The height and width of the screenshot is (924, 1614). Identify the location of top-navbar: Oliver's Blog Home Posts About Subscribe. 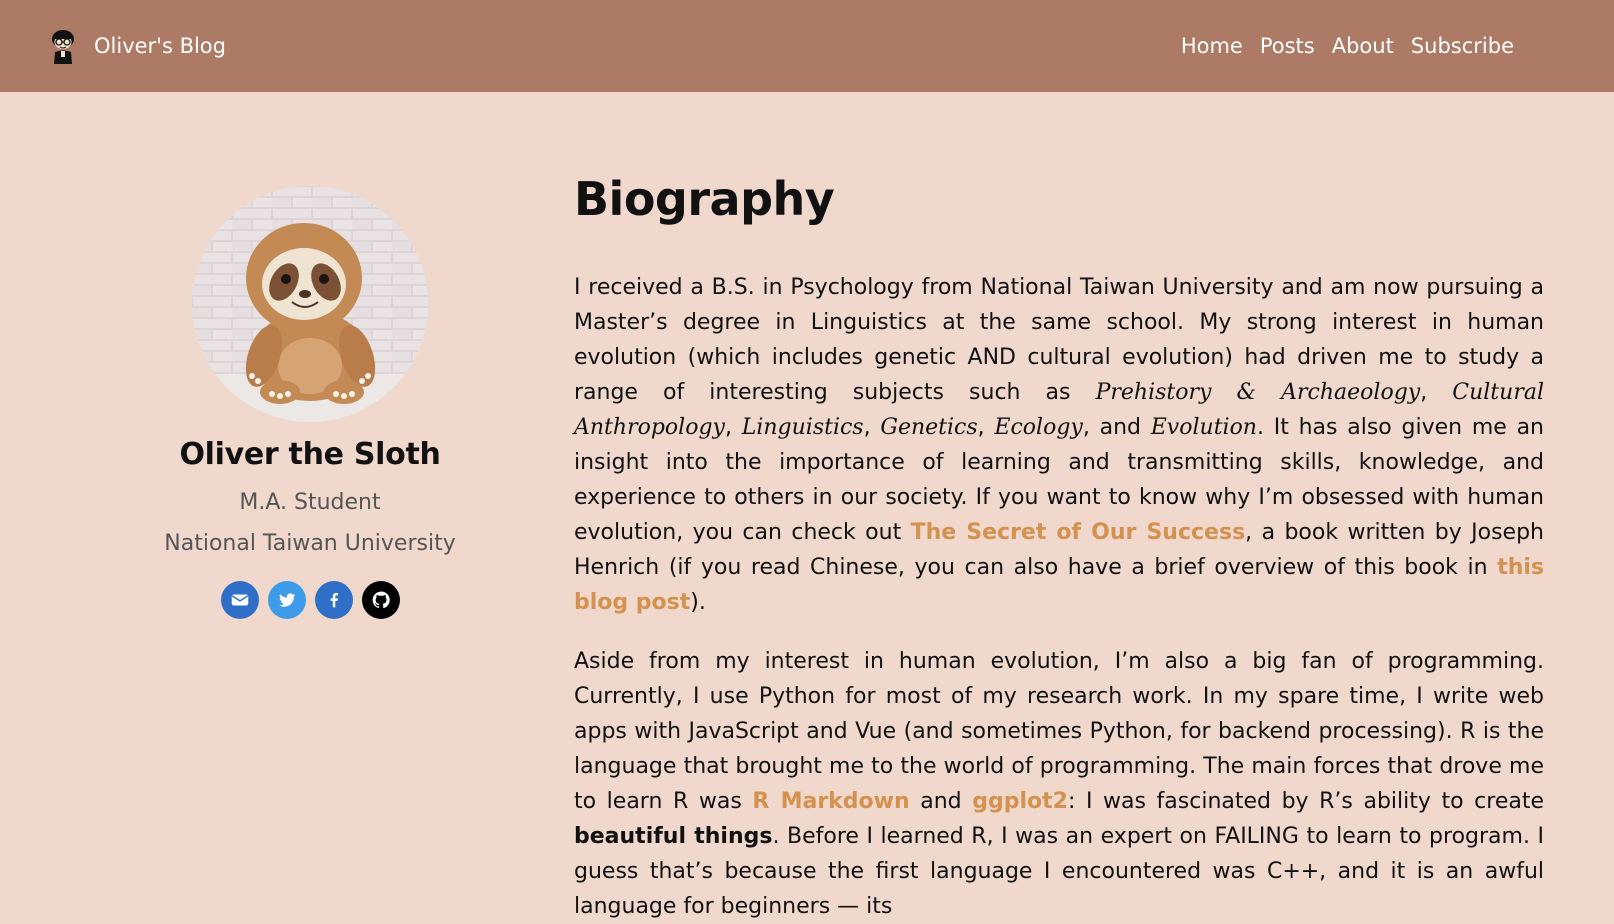
(807, 46).